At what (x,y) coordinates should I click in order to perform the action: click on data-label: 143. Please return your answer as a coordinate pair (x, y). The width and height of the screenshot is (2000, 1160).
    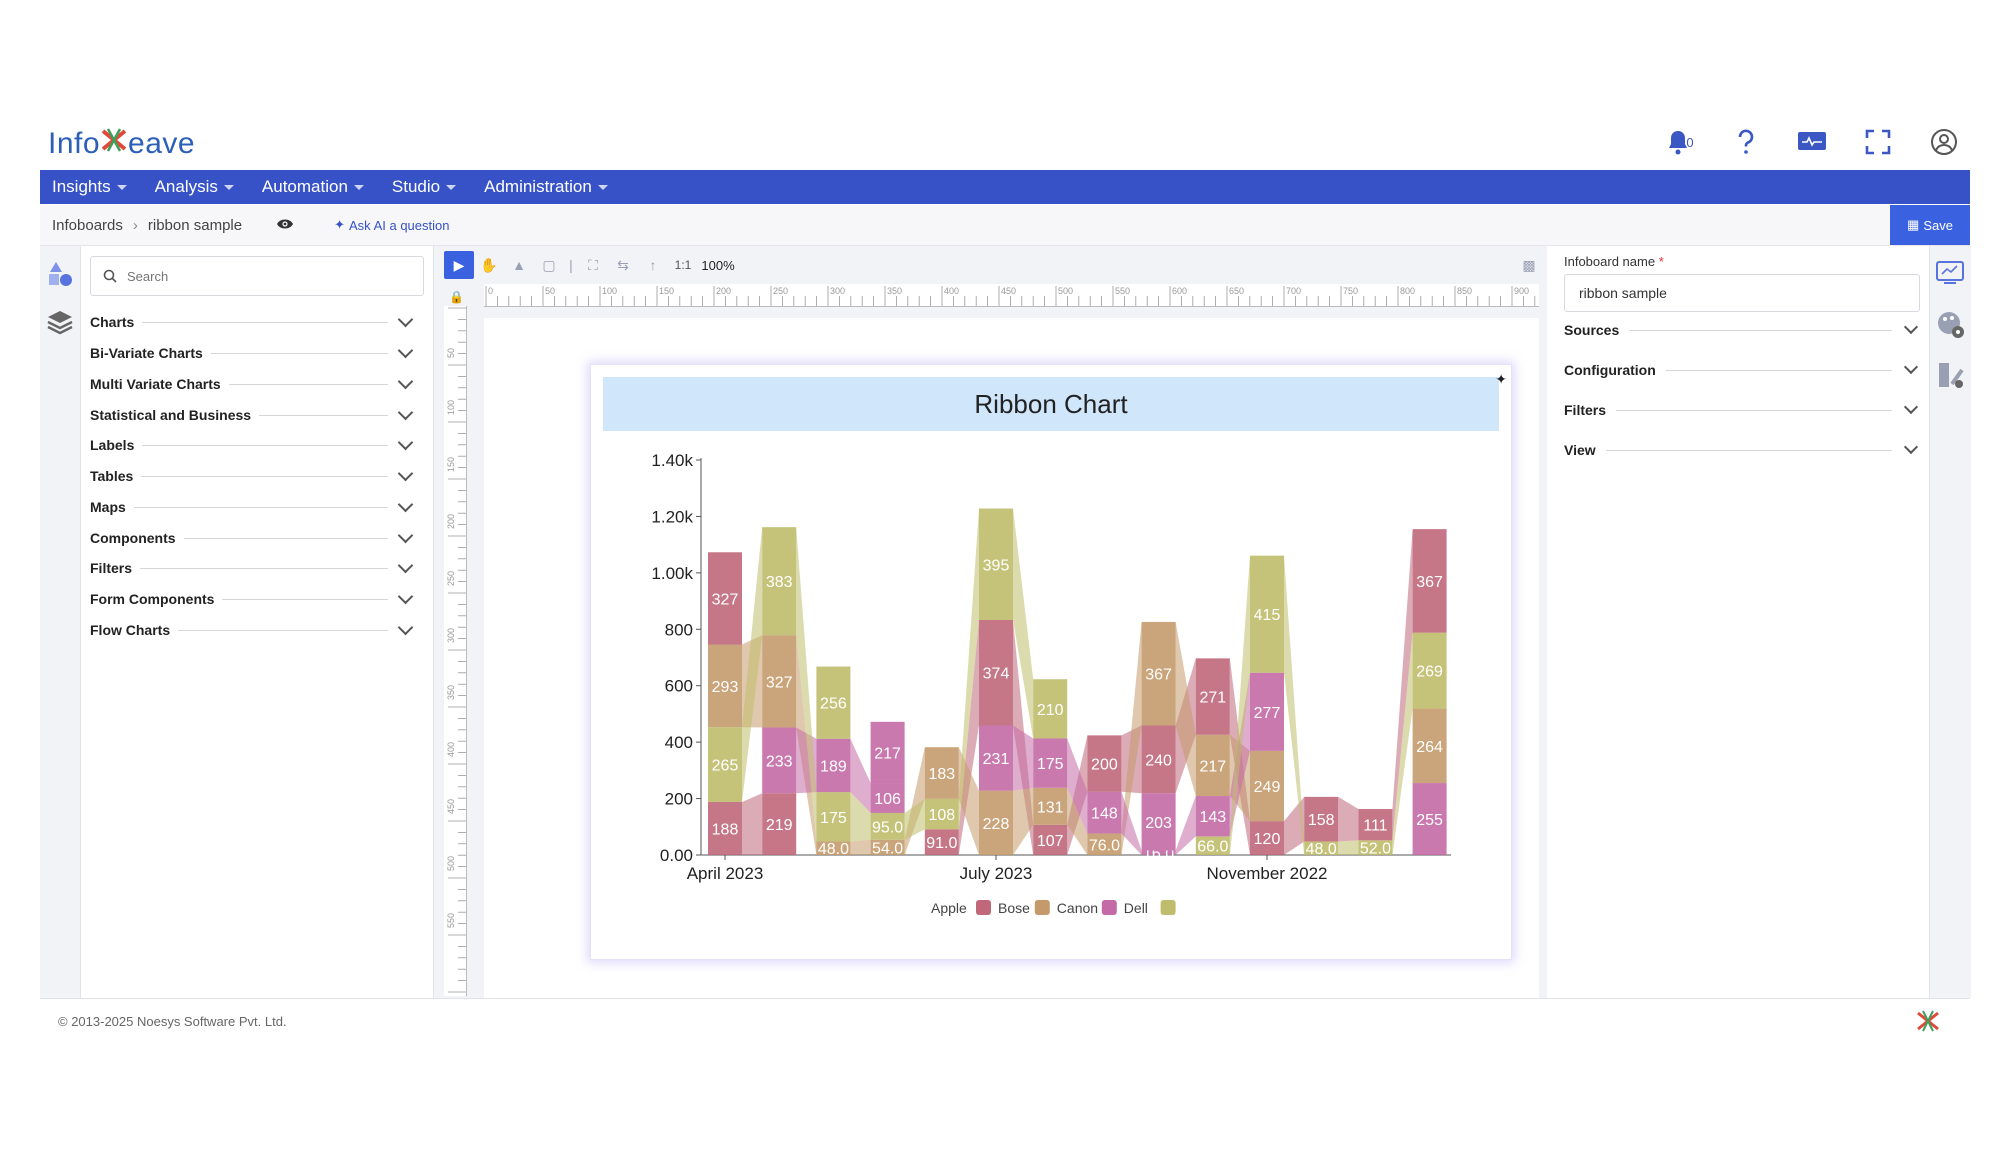
    Looking at the image, I should click on (1212, 817).